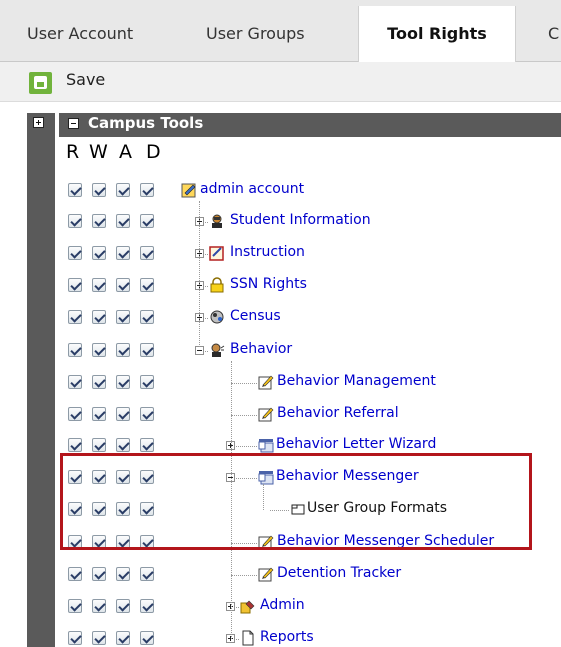  Describe the element at coordinates (123, 253) in the screenshot. I see `checkbox-add-instruction` at that location.